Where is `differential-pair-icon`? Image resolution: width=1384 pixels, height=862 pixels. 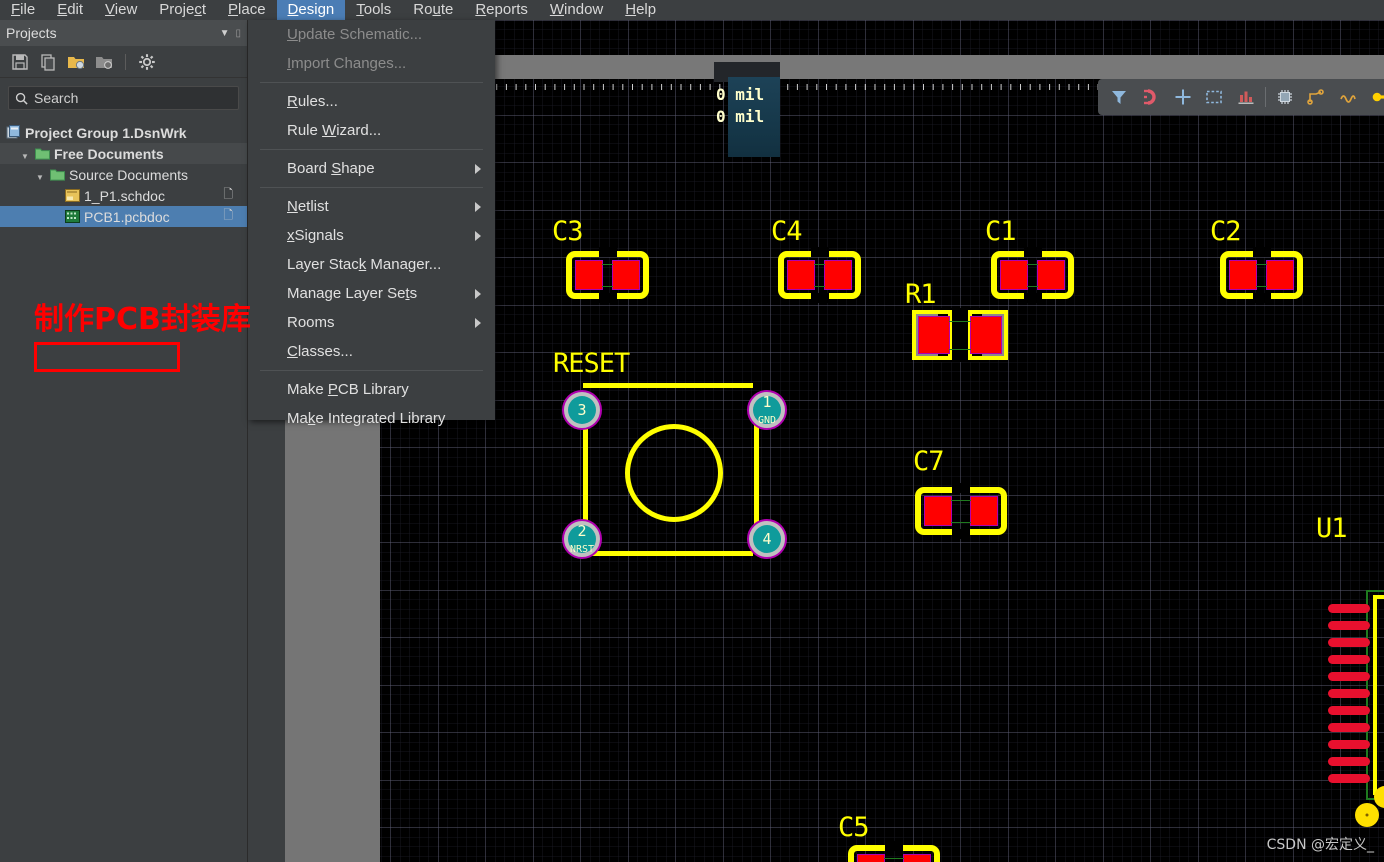 differential-pair-icon is located at coordinates (1348, 97).